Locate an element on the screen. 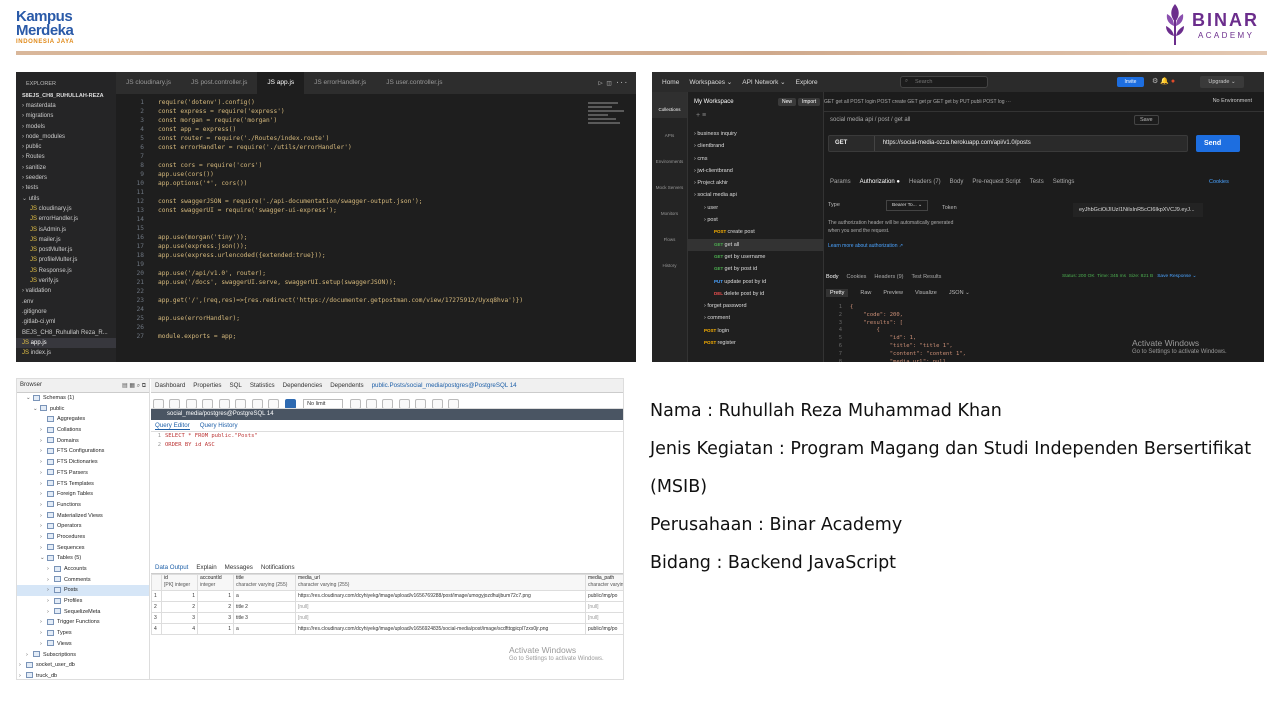  explorer-item: › node_modules is located at coordinates (66, 137).